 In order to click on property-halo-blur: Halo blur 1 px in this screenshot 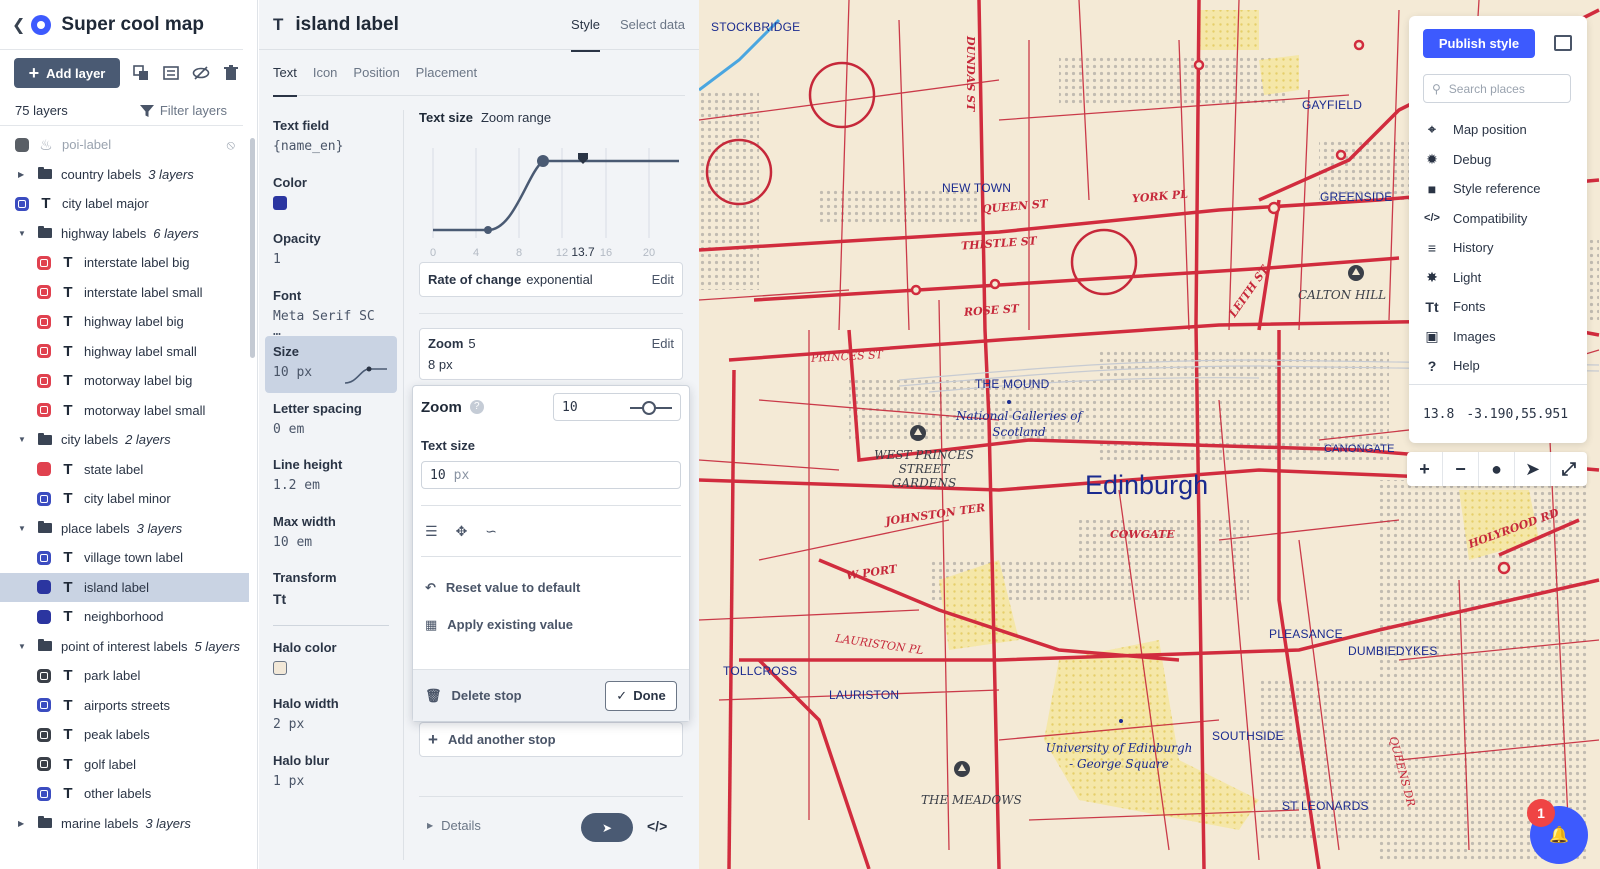, I will do `click(331, 773)`.